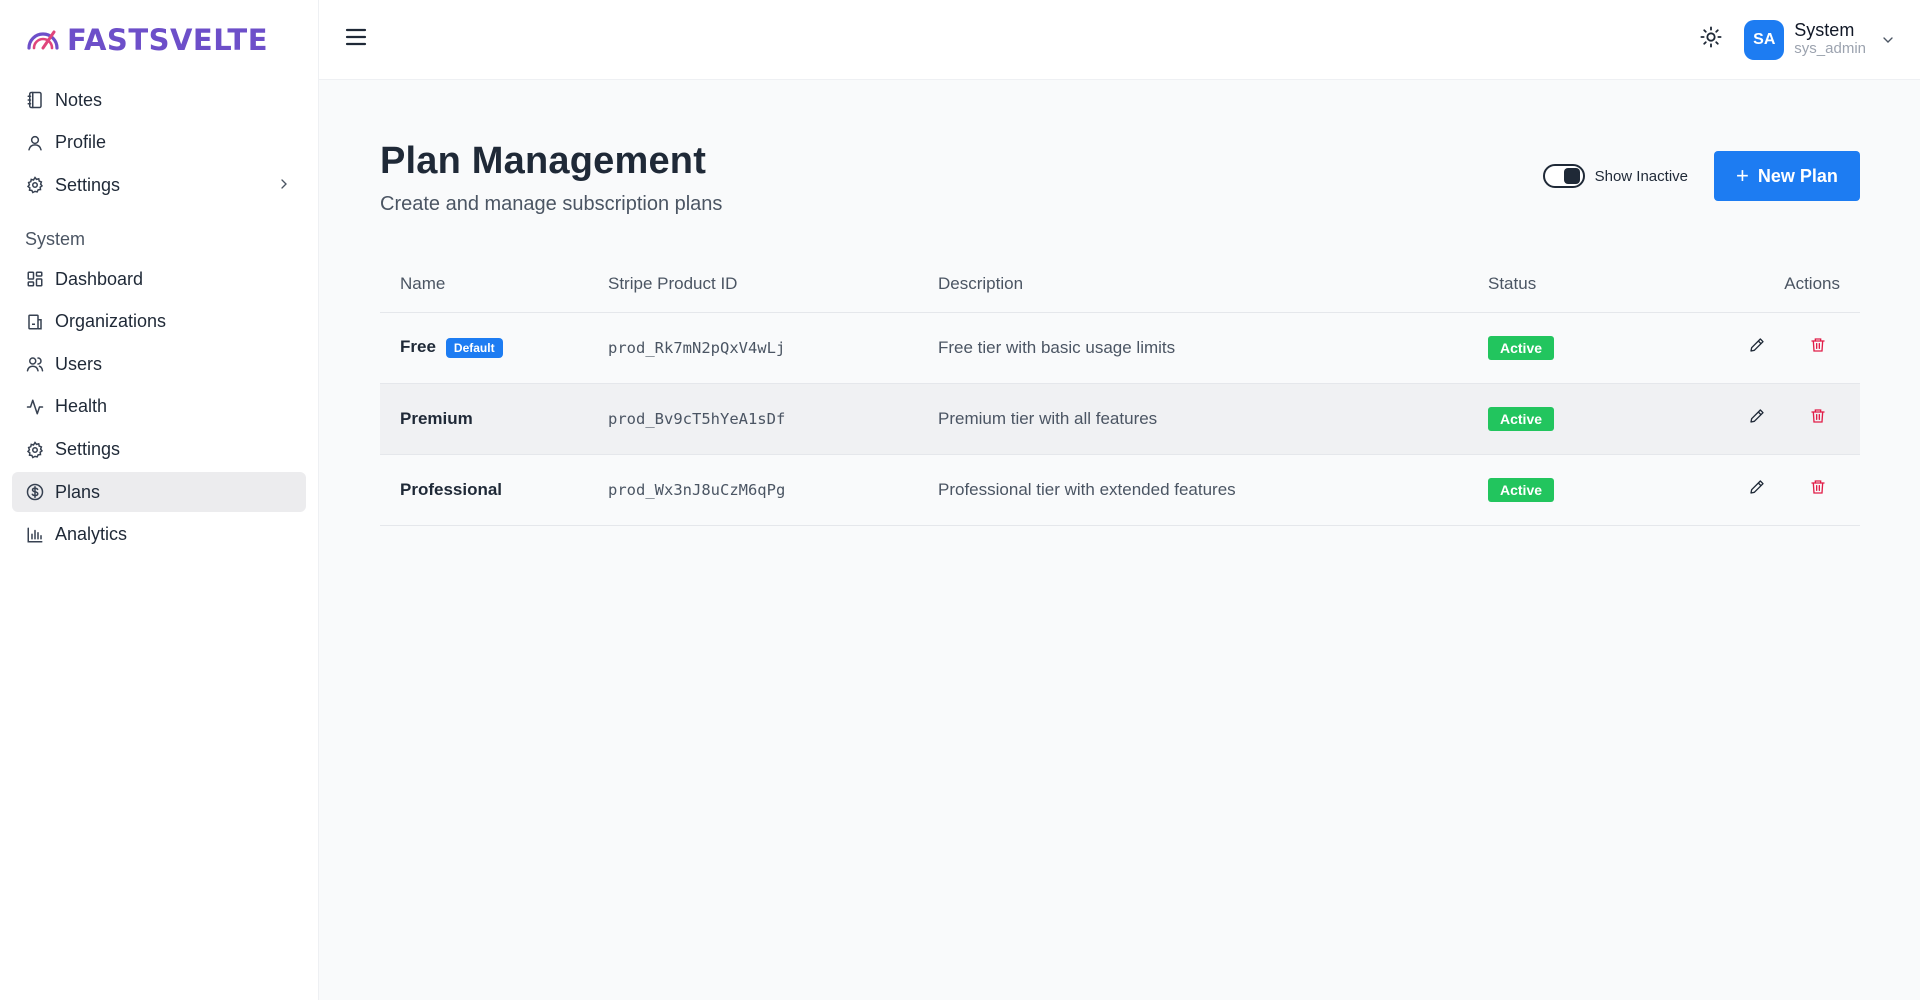 The image size is (1920, 1000). Describe the element at coordinates (1213, 490) in the screenshot. I see `plan-description: Professional tier with extended features` at that location.